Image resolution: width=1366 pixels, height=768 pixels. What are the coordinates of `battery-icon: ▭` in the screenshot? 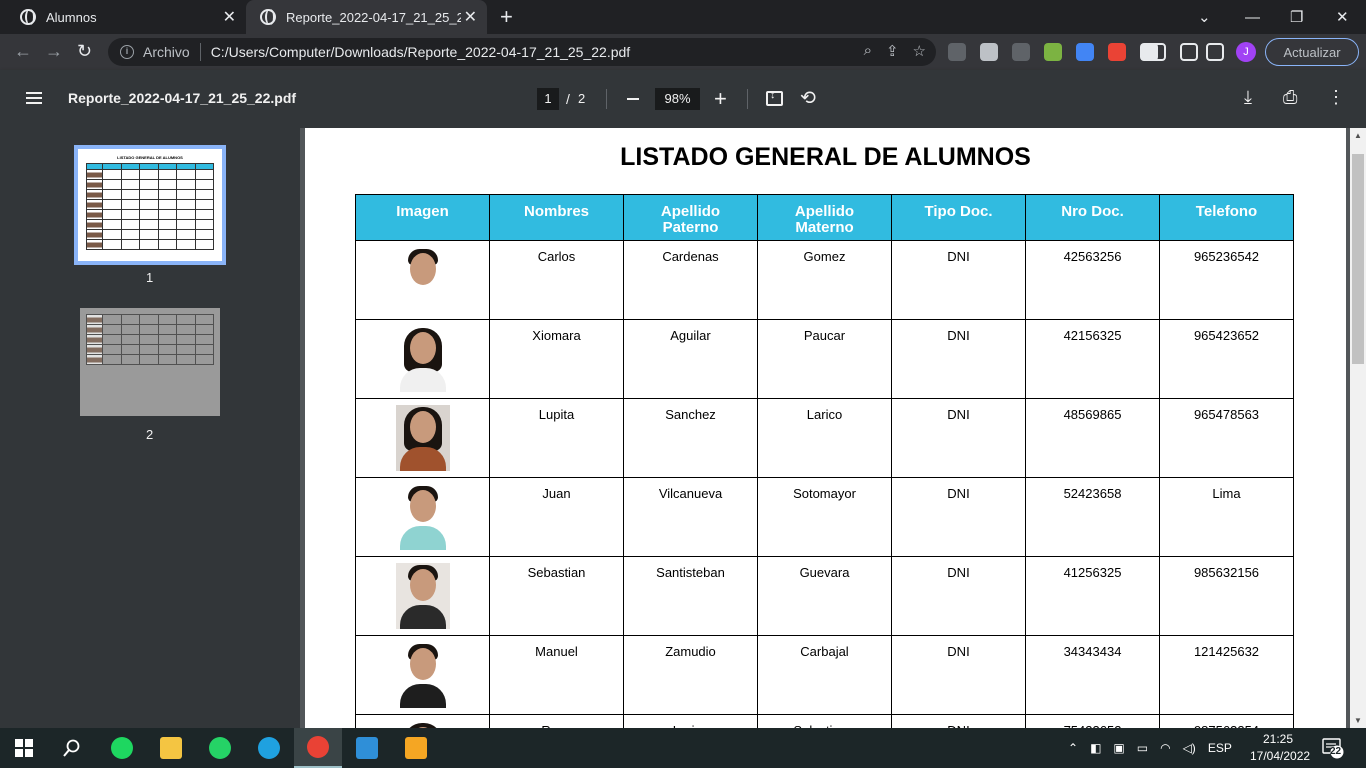 It's located at (1142, 748).